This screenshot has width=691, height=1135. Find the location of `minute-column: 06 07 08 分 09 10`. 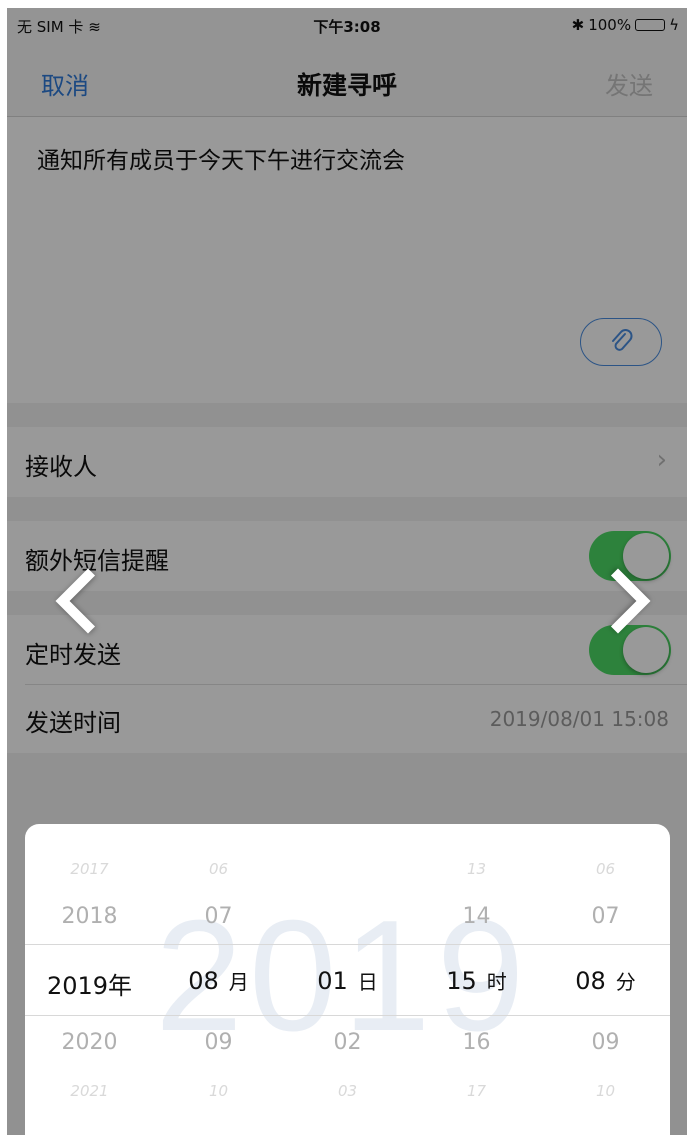

minute-column: 06 07 08 分 09 10 is located at coordinates (605, 979).